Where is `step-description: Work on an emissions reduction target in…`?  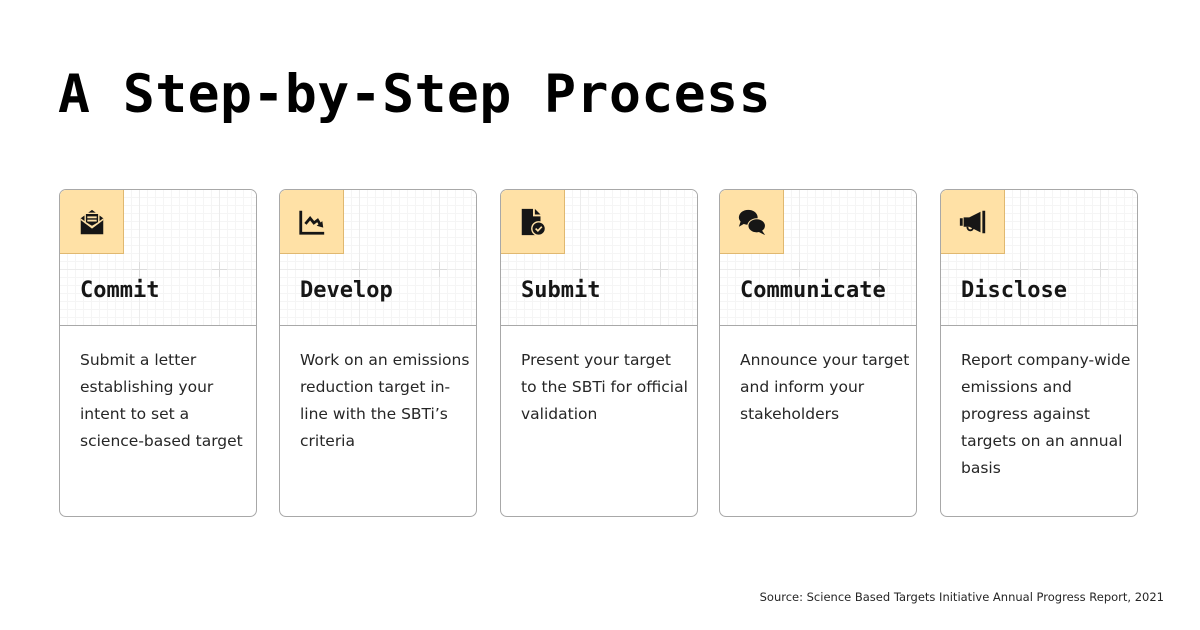
step-description: Work on an emissions reduction target in… is located at coordinates (385, 400).